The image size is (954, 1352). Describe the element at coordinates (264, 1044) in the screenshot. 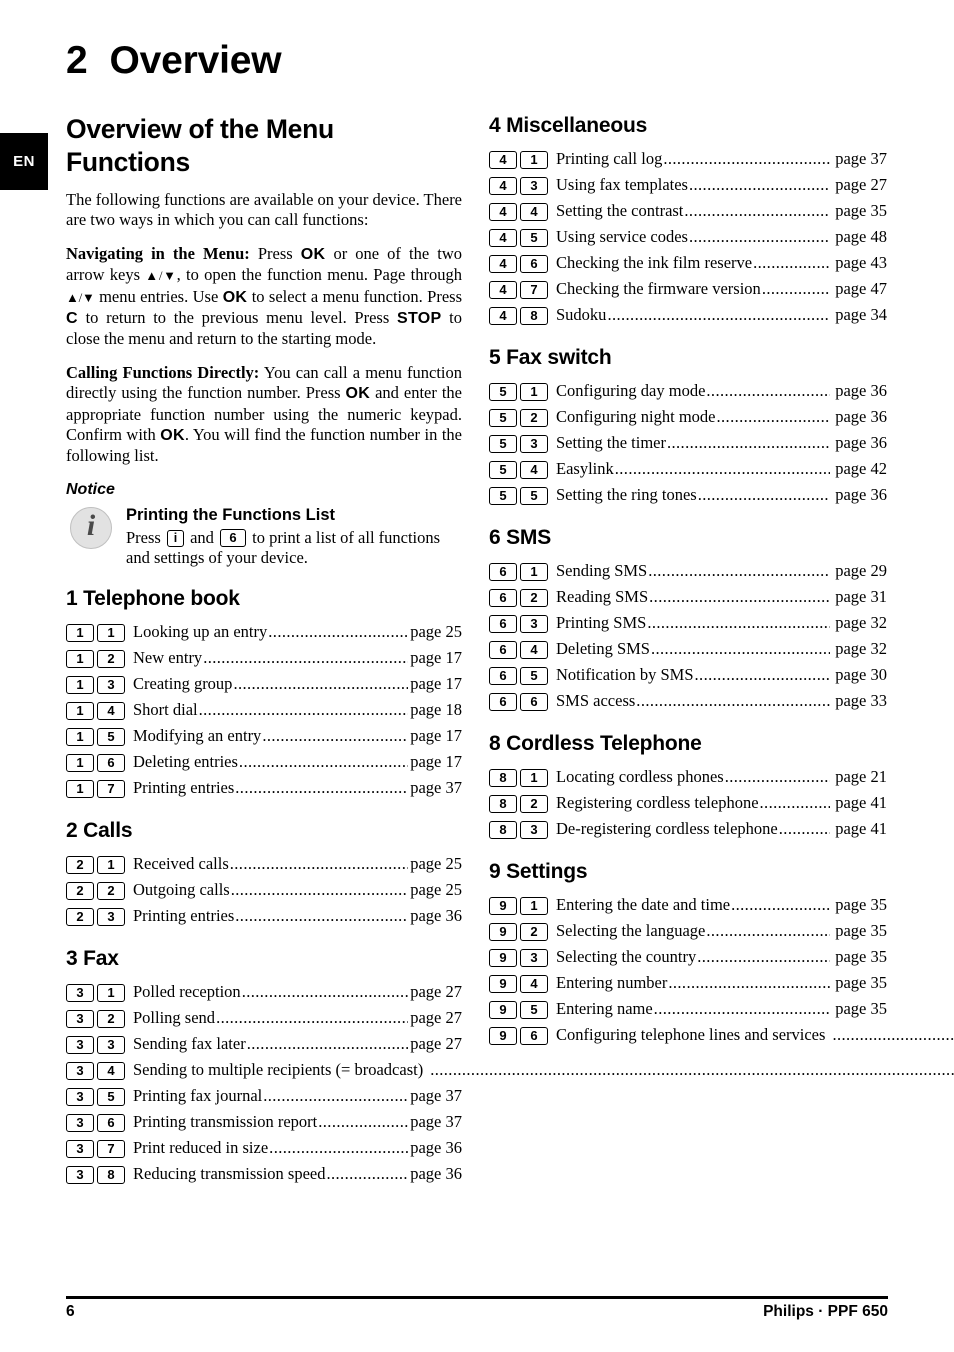

I see `toc-entry: 33 Sending fax later page 27` at that location.